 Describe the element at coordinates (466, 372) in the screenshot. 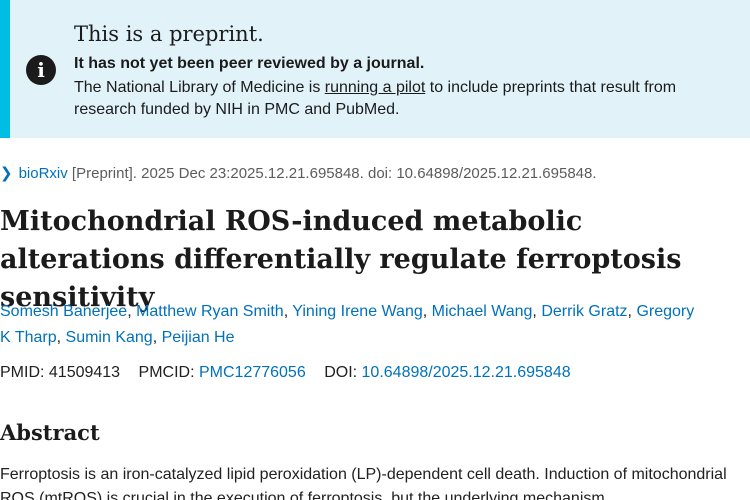

I see `doi-link: 10.64898/2025.12.21.695848` at that location.